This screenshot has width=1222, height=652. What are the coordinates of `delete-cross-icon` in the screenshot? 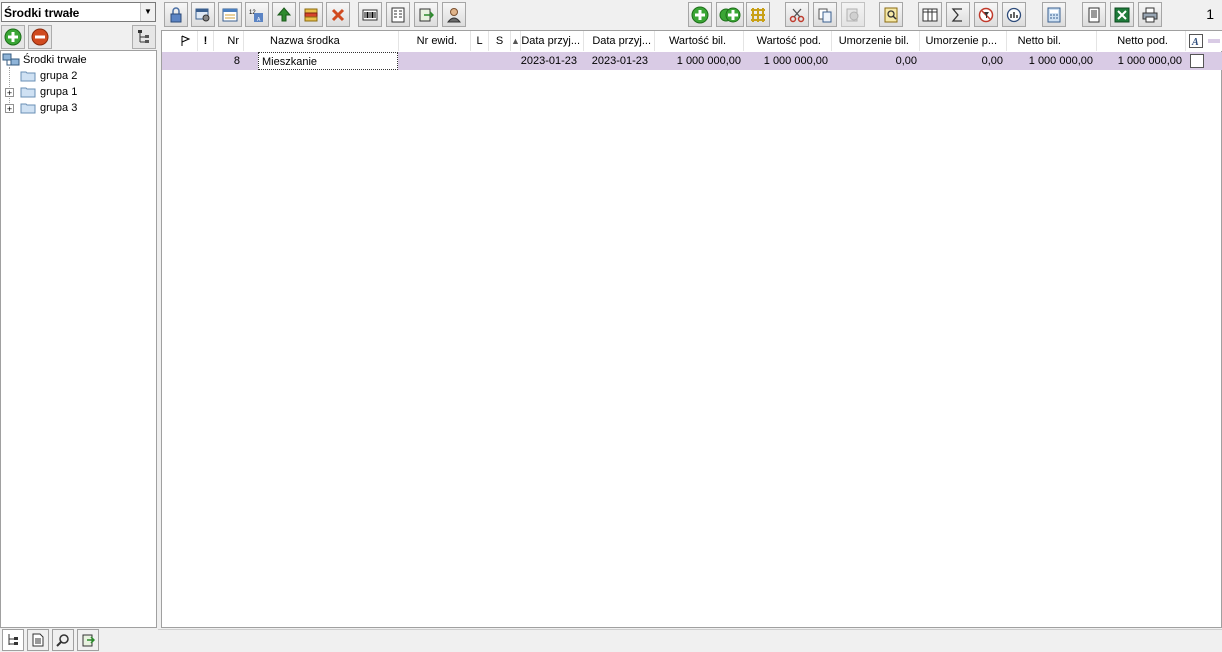 It's located at (338, 14).